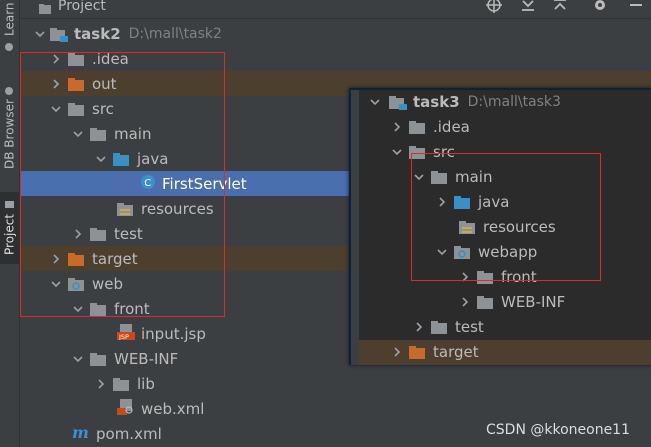  I want to click on tree-row-main: main, so click(111, 133).